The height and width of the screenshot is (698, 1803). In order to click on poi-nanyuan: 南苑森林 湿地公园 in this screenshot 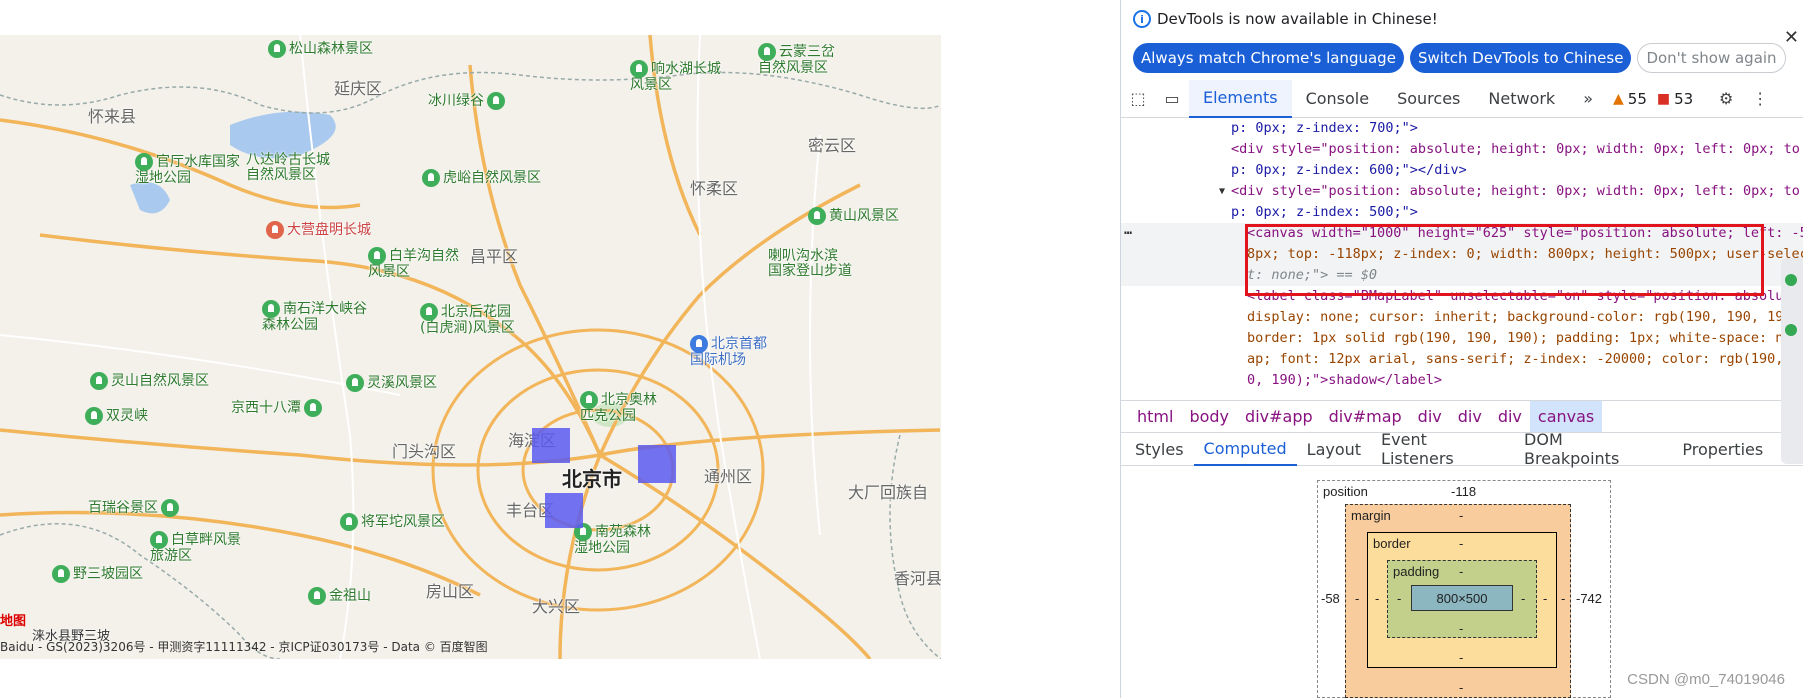, I will do `click(612, 539)`.